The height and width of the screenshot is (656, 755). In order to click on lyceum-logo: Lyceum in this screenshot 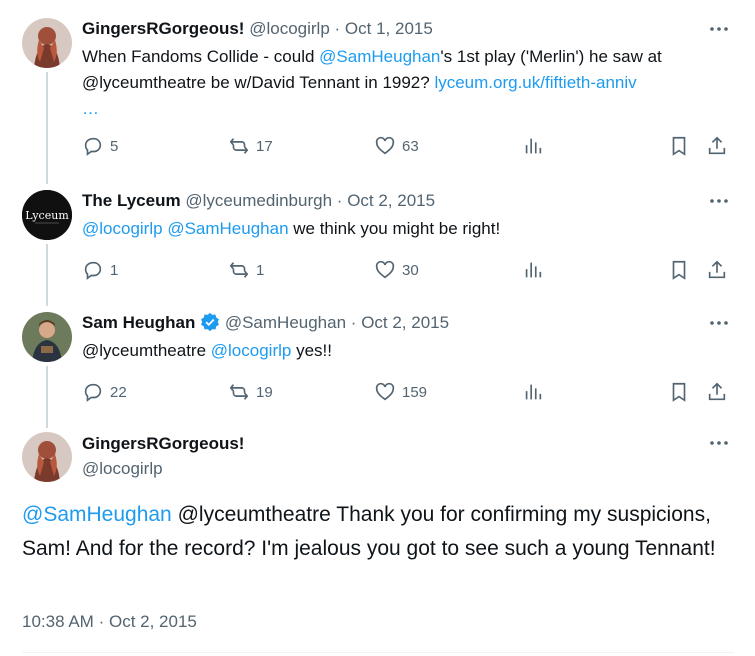, I will do `click(47, 215)`.